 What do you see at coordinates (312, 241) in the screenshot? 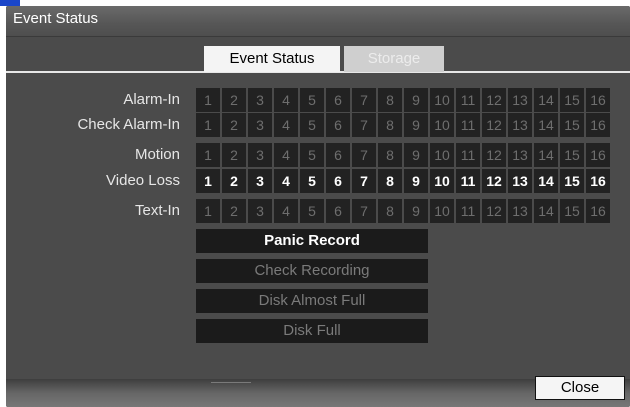
I see `panic-record-status: Panic Record` at bounding box center [312, 241].